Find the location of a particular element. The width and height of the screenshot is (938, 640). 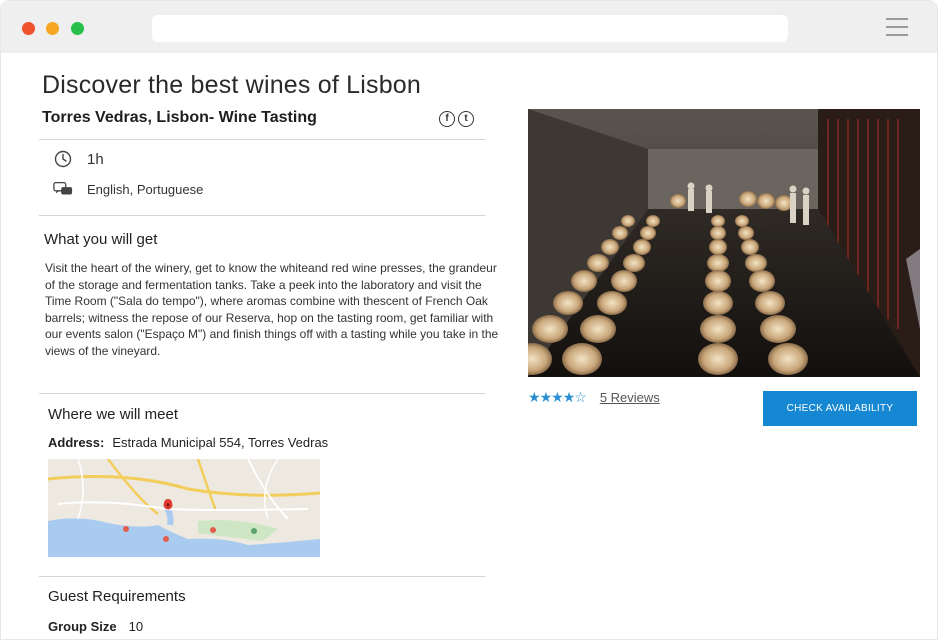

group-size-line: Group Size 10 is located at coordinates (95, 626).